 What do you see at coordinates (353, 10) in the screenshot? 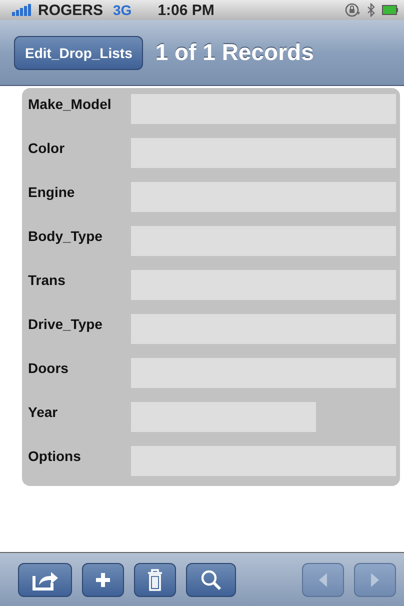
I see `rotation-lock-icon` at bounding box center [353, 10].